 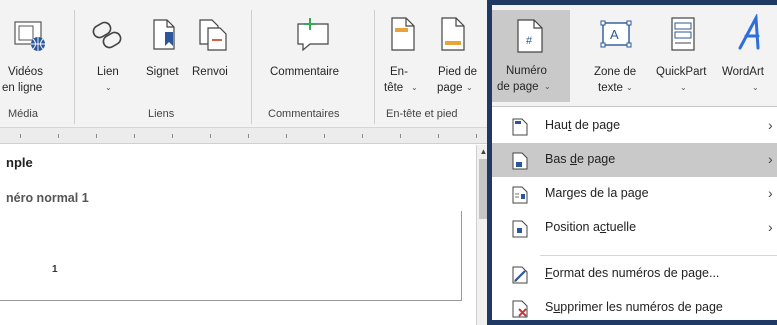 I want to click on scroll-up-icon: ▲, so click(x=483, y=151).